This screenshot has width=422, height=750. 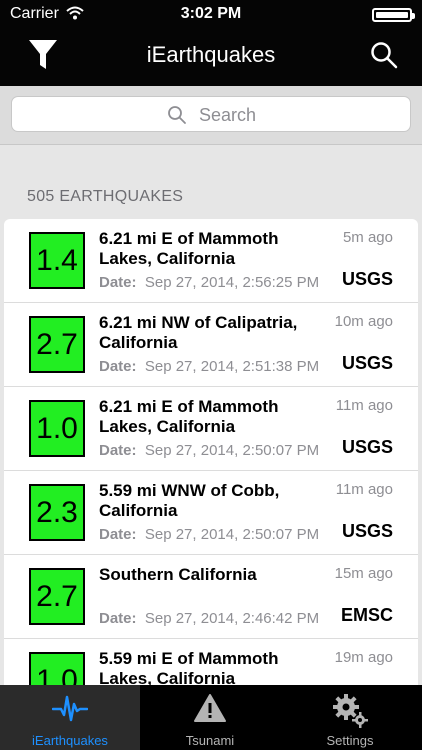 I want to click on tab-settings: Settings, so click(x=350, y=717).